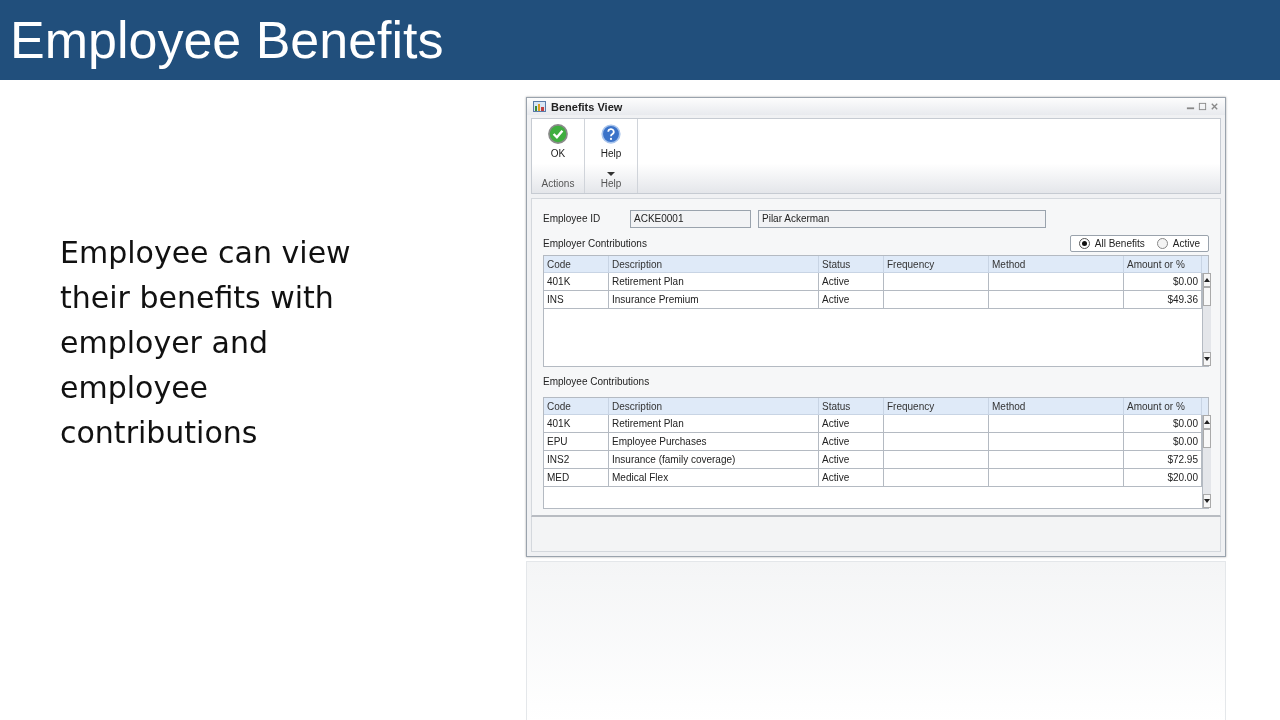  Describe the element at coordinates (540, 106) in the screenshot. I see `app-icon` at that location.